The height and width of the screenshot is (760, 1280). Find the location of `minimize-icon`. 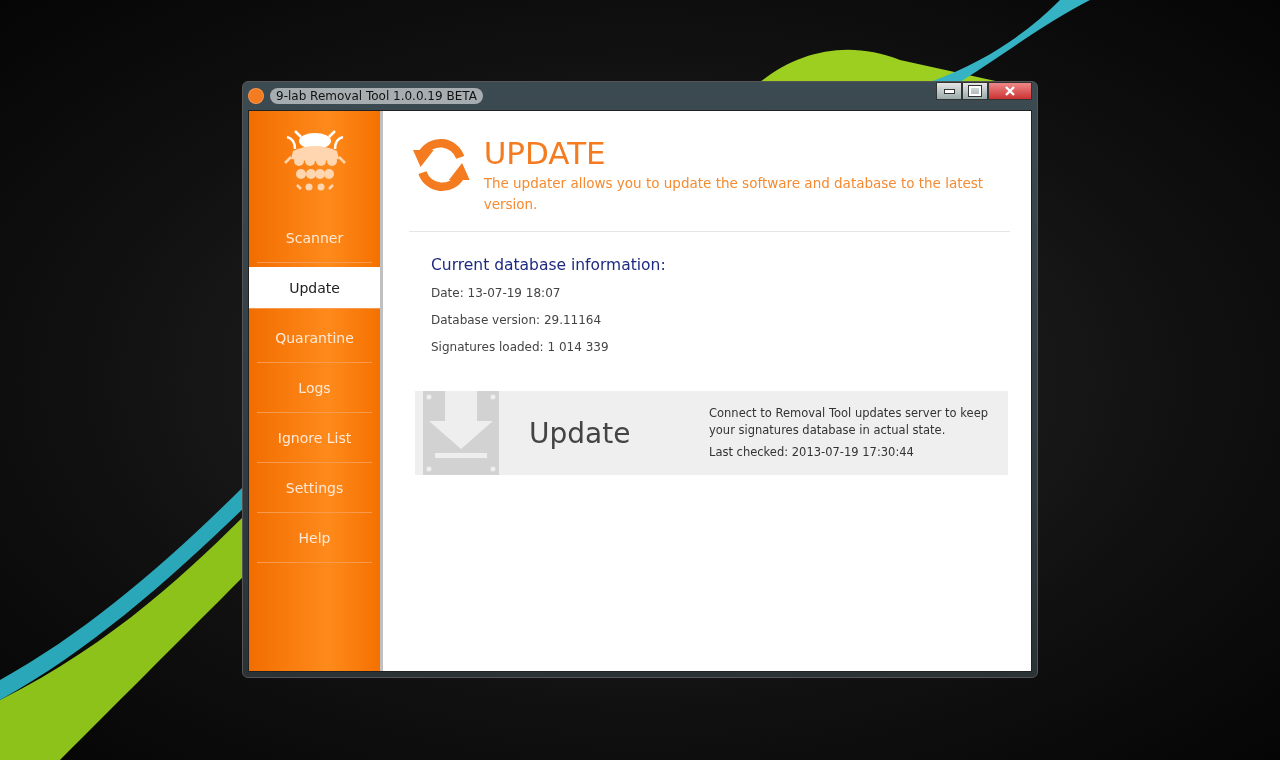

minimize-icon is located at coordinates (949, 91).